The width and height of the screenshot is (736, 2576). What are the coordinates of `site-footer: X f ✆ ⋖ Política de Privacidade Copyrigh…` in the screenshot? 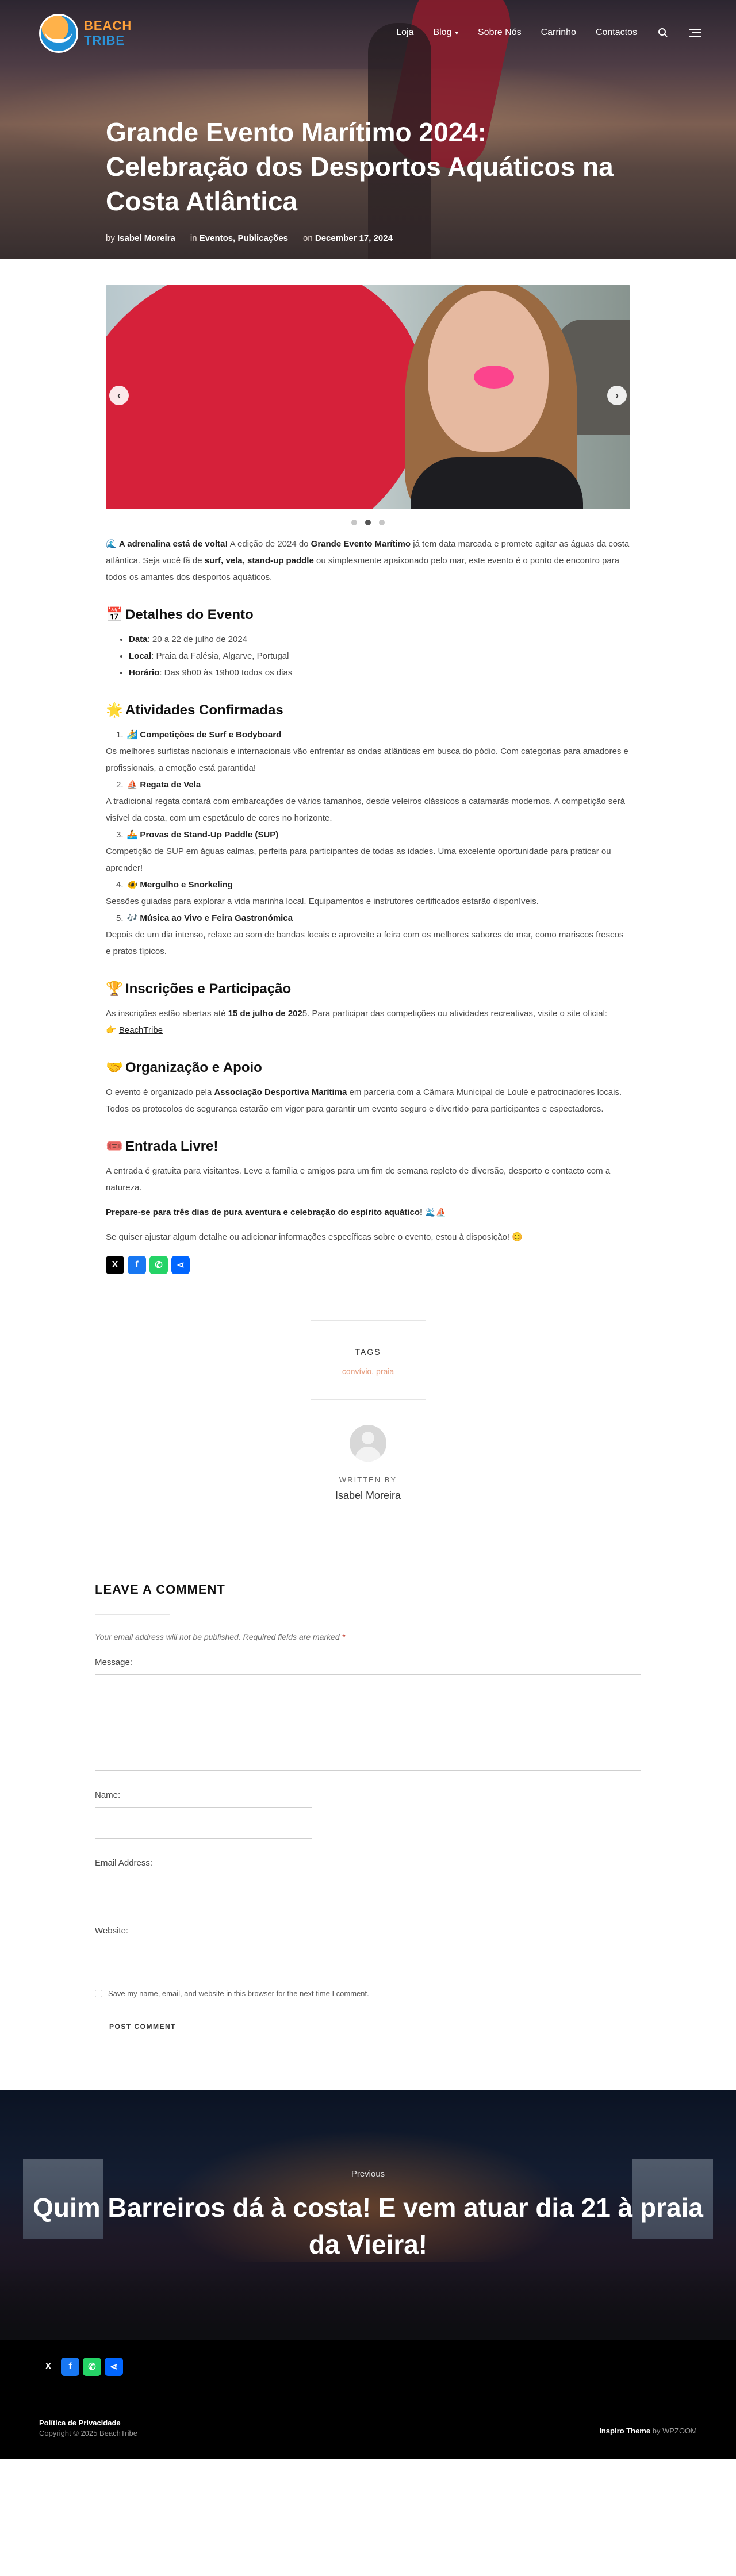 It's located at (368, 2399).